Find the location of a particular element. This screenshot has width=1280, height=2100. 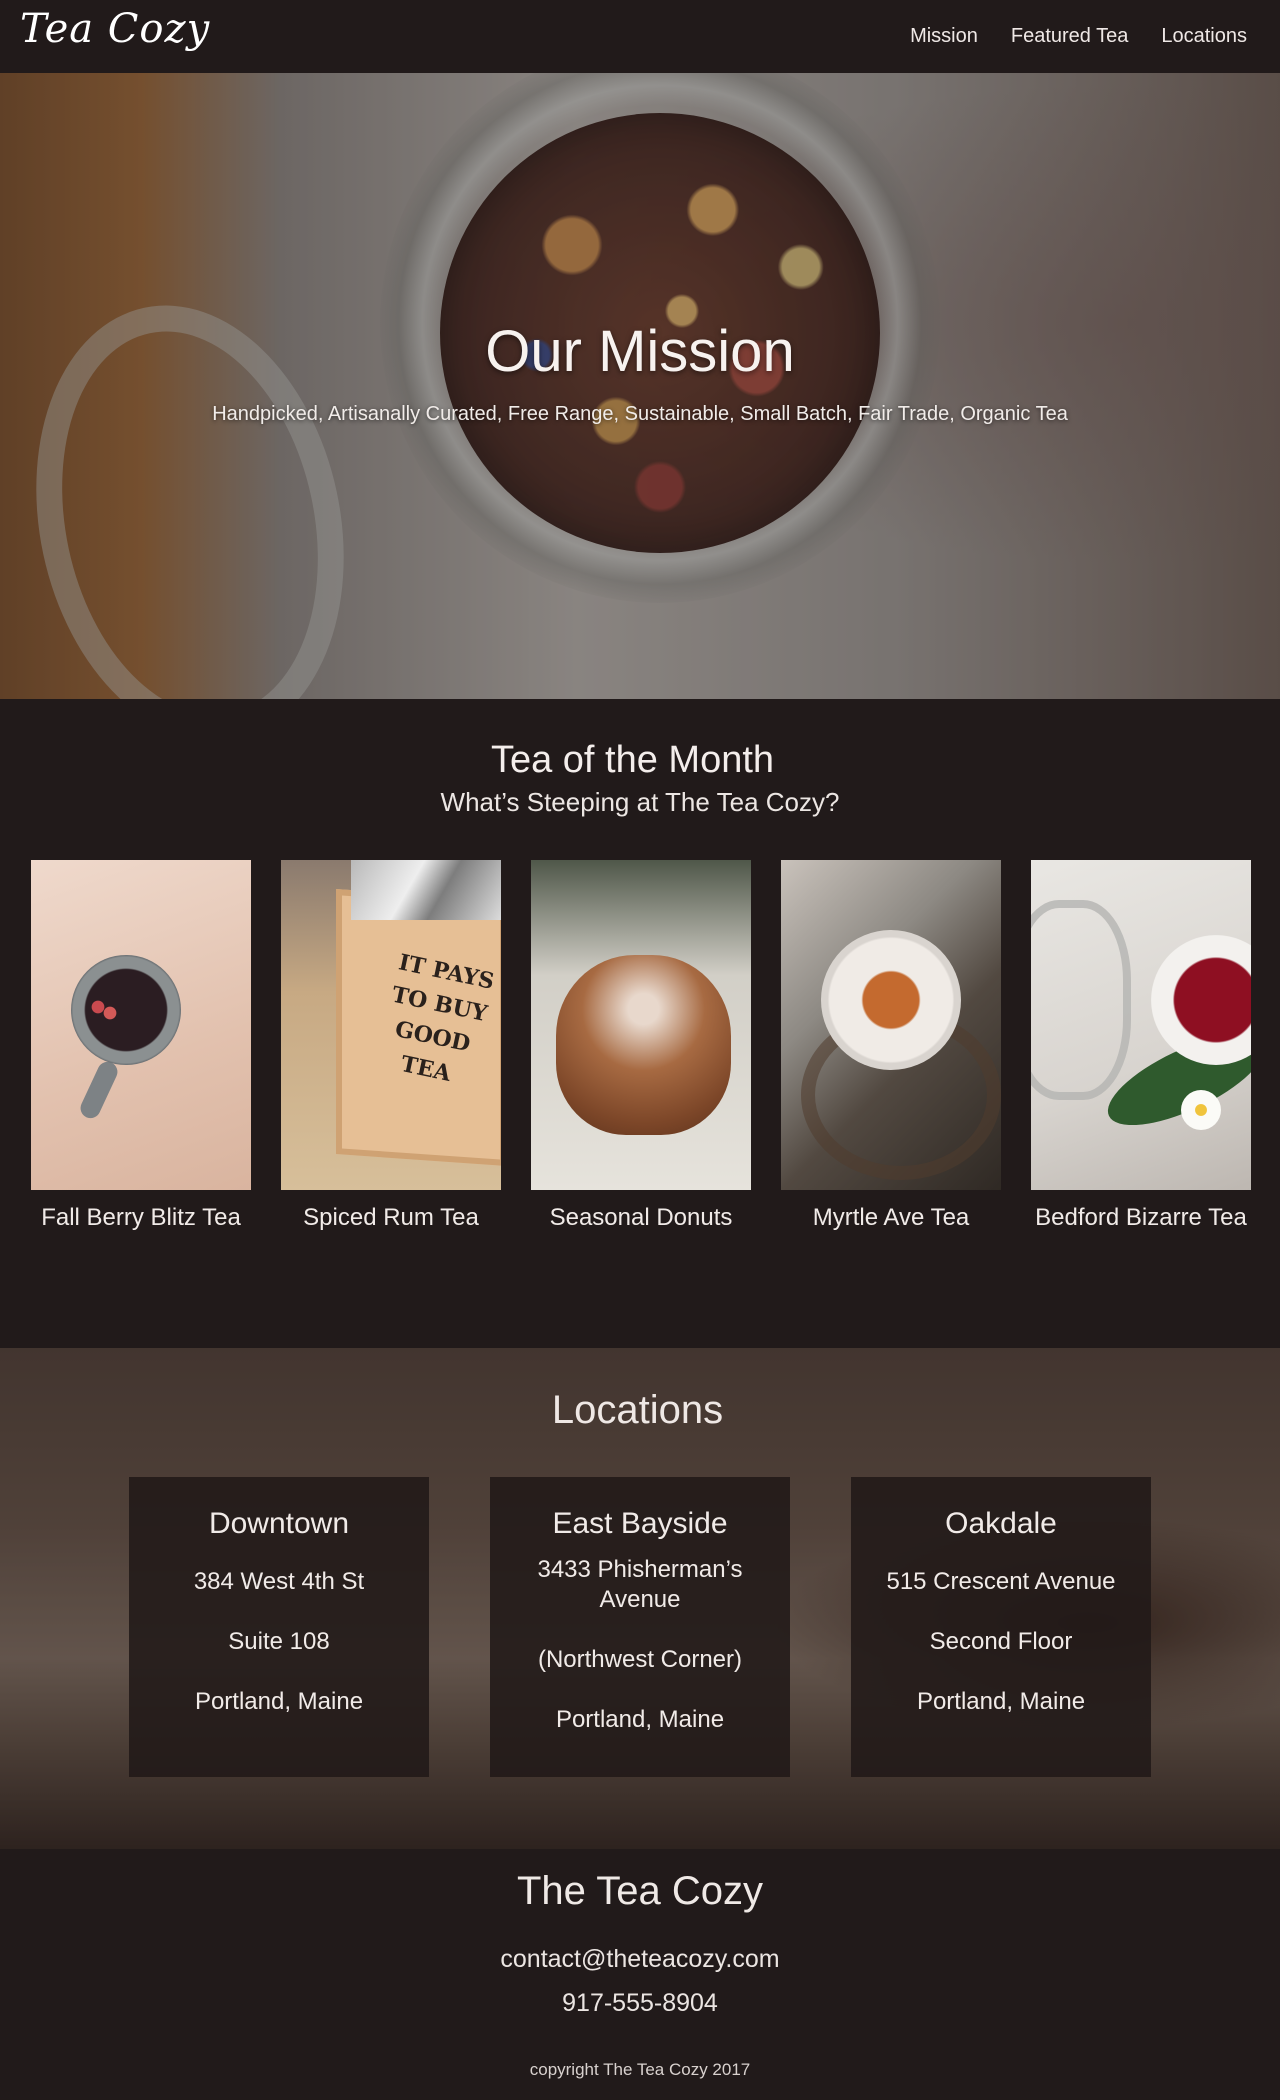

flower-shape is located at coordinates (1201, 1110).